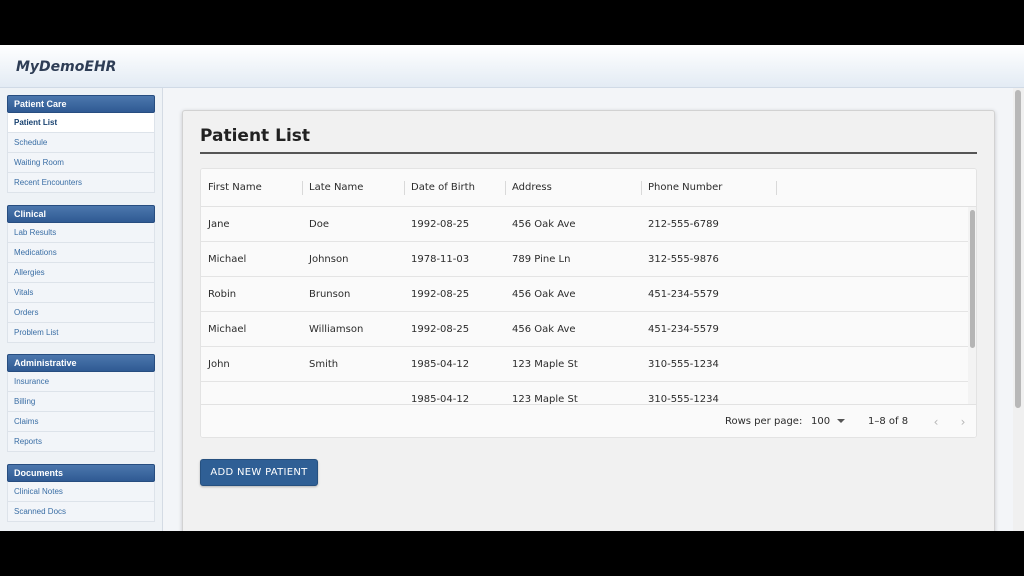  What do you see at coordinates (324, 364) in the screenshot?
I see `table-cell: Smith` at bounding box center [324, 364].